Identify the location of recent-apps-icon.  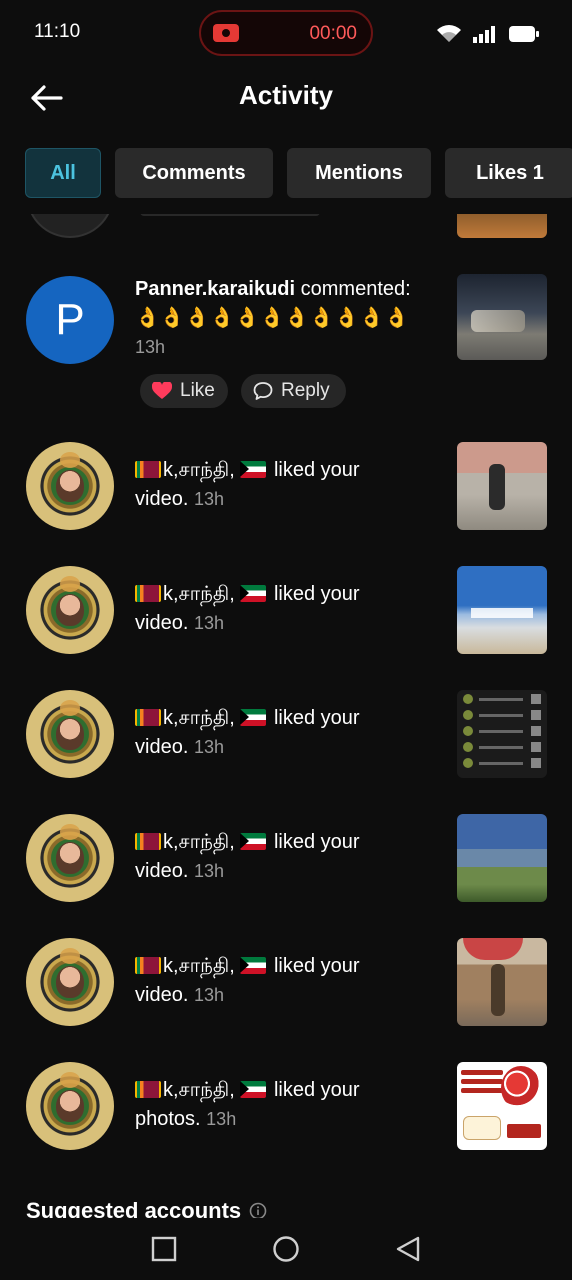
(164, 1249).